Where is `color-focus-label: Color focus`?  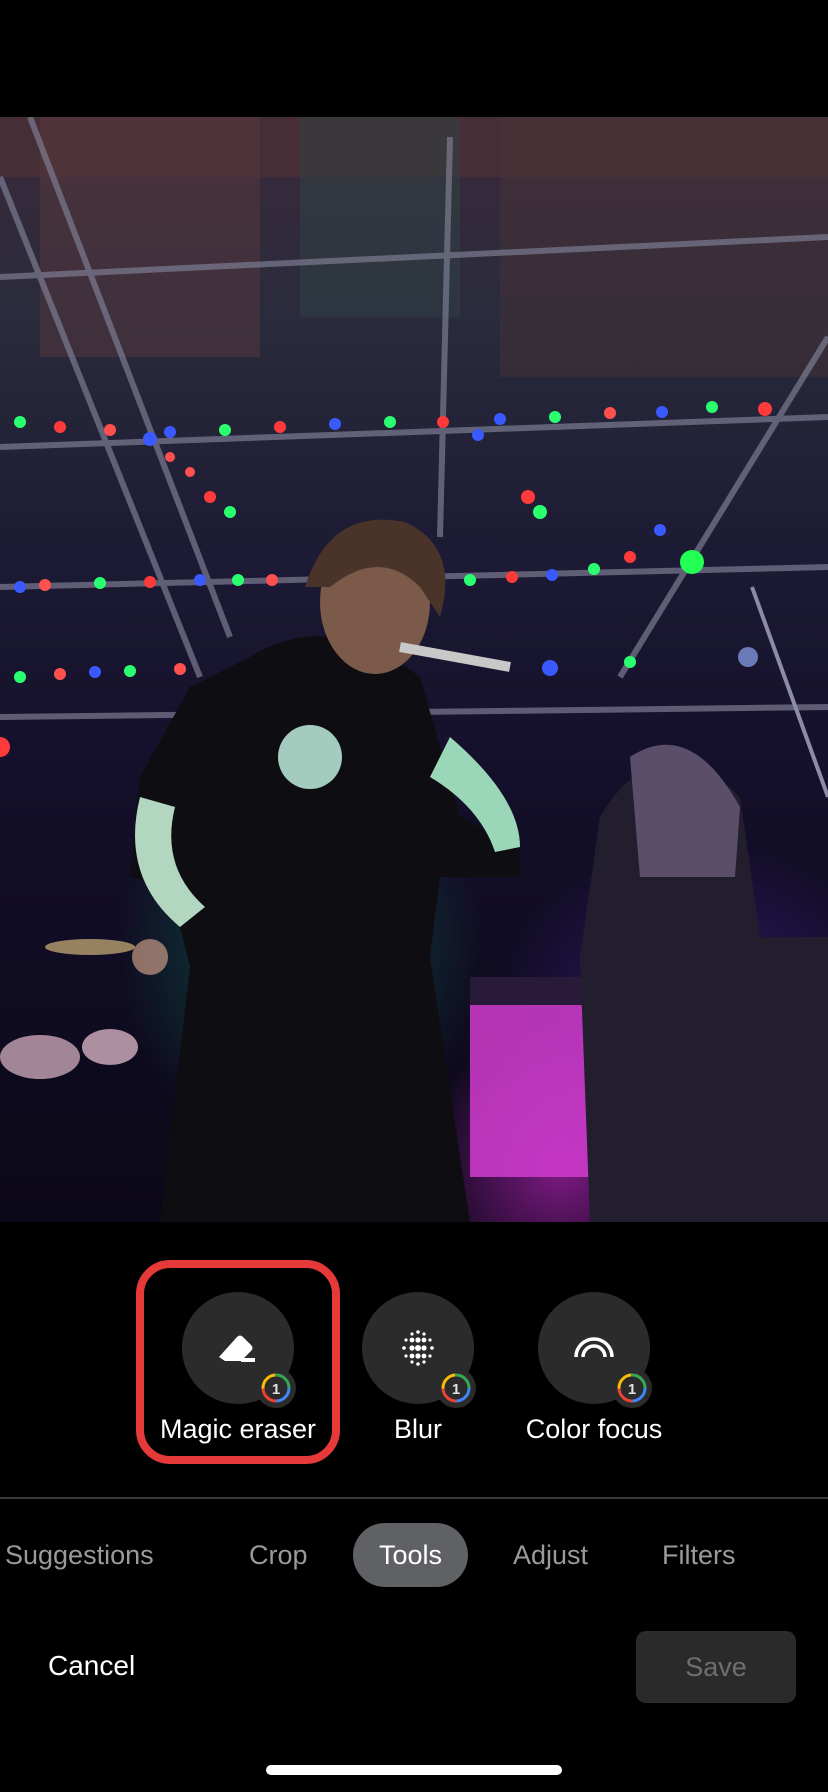 color-focus-label: Color focus is located at coordinates (594, 1429).